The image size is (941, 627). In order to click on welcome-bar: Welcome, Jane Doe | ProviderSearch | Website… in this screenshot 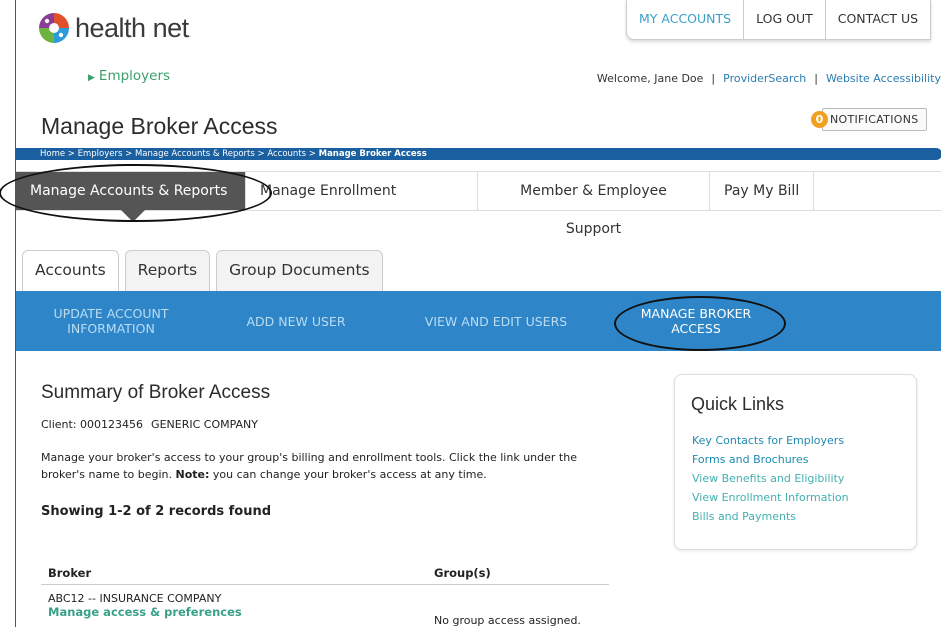, I will do `click(768, 78)`.